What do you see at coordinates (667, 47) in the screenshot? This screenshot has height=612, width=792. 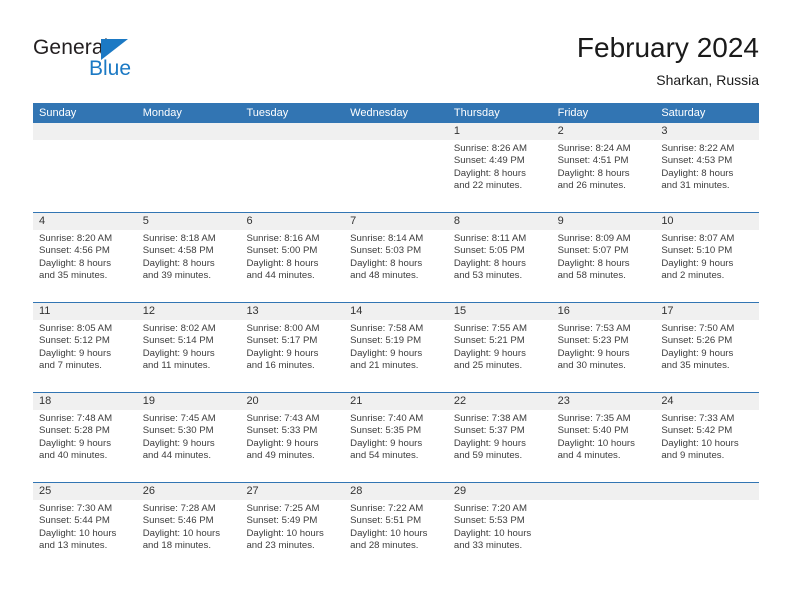 I see `page-title: February 2024` at bounding box center [667, 47].